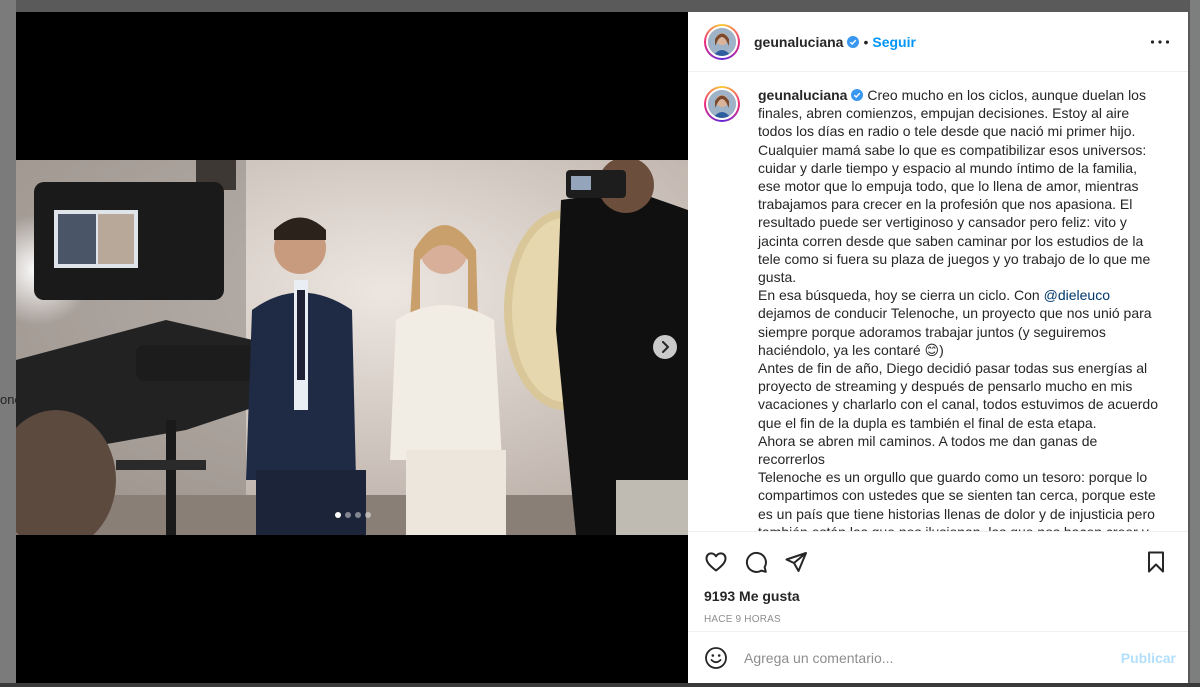 The height and width of the screenshot is (687, 1200). What do you see at coordinates (802, 95) in the screenshot?
I see `caption-username: geunaluciana` at bounding box center [802, 95].